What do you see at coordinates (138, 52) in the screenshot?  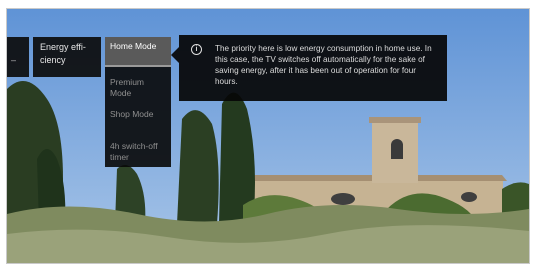 I see `menu-item-home-mode: Home Mode` at bounding box center [138, 52].